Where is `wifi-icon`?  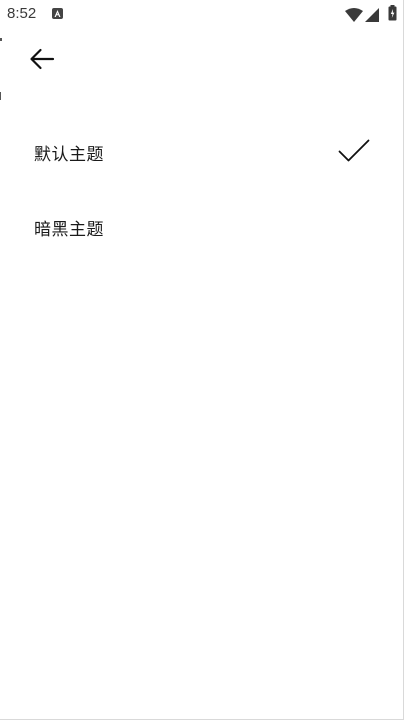 wifi-icon is located at coordinates (354, 16).